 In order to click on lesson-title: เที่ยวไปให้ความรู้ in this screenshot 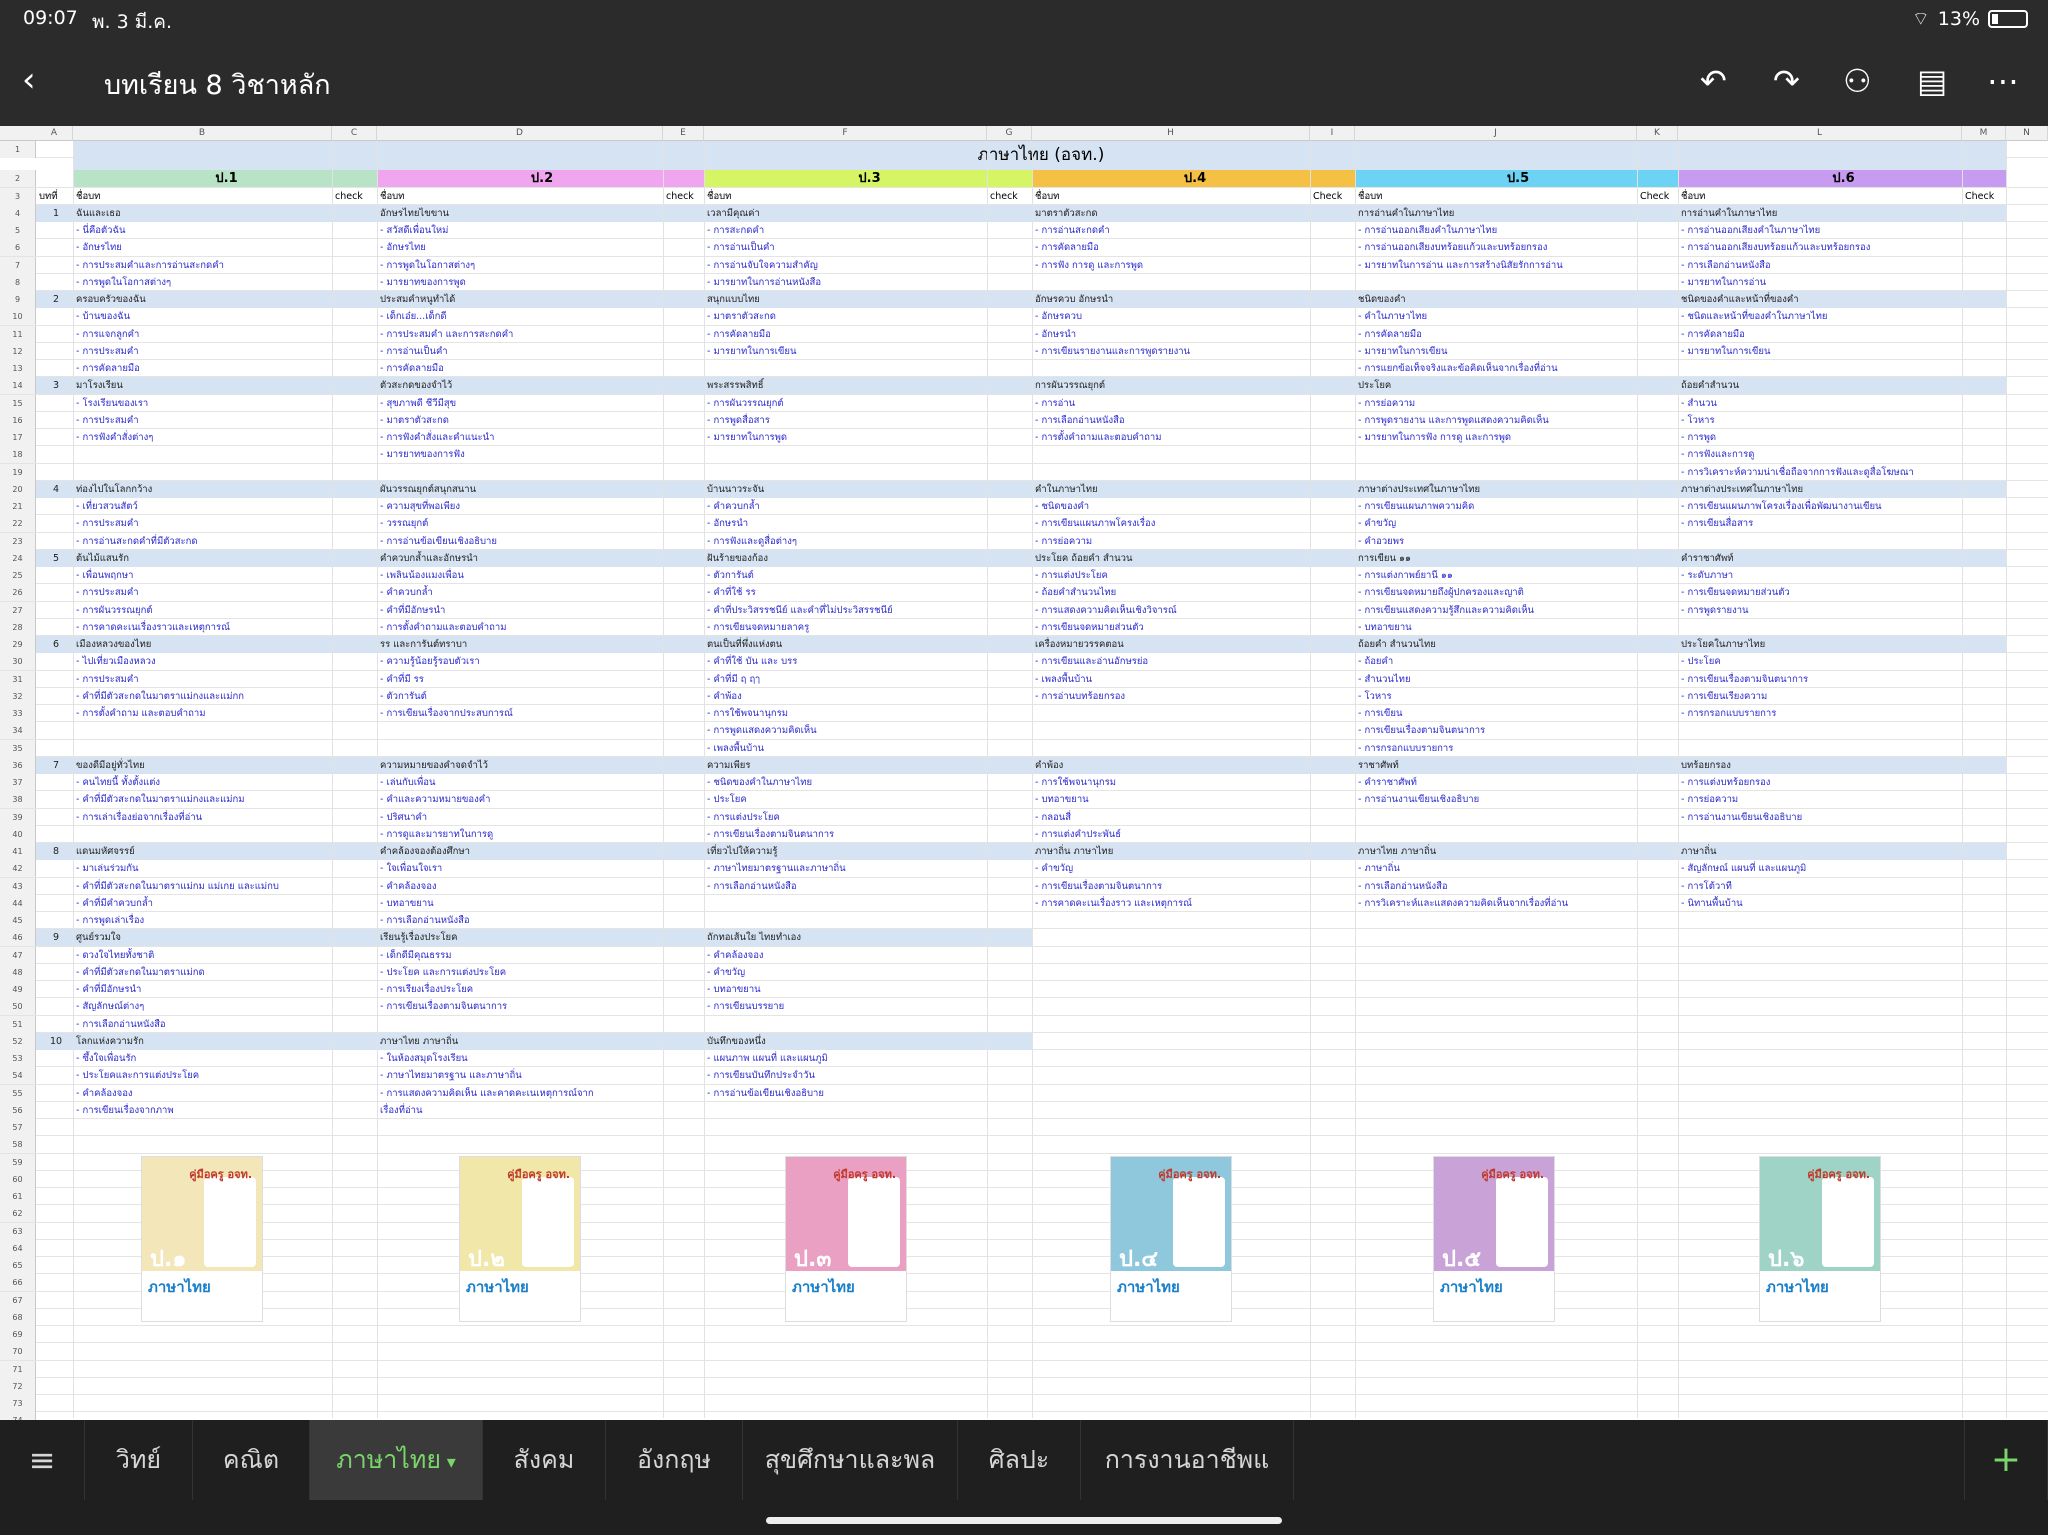, I will do `click(868, 851)`.